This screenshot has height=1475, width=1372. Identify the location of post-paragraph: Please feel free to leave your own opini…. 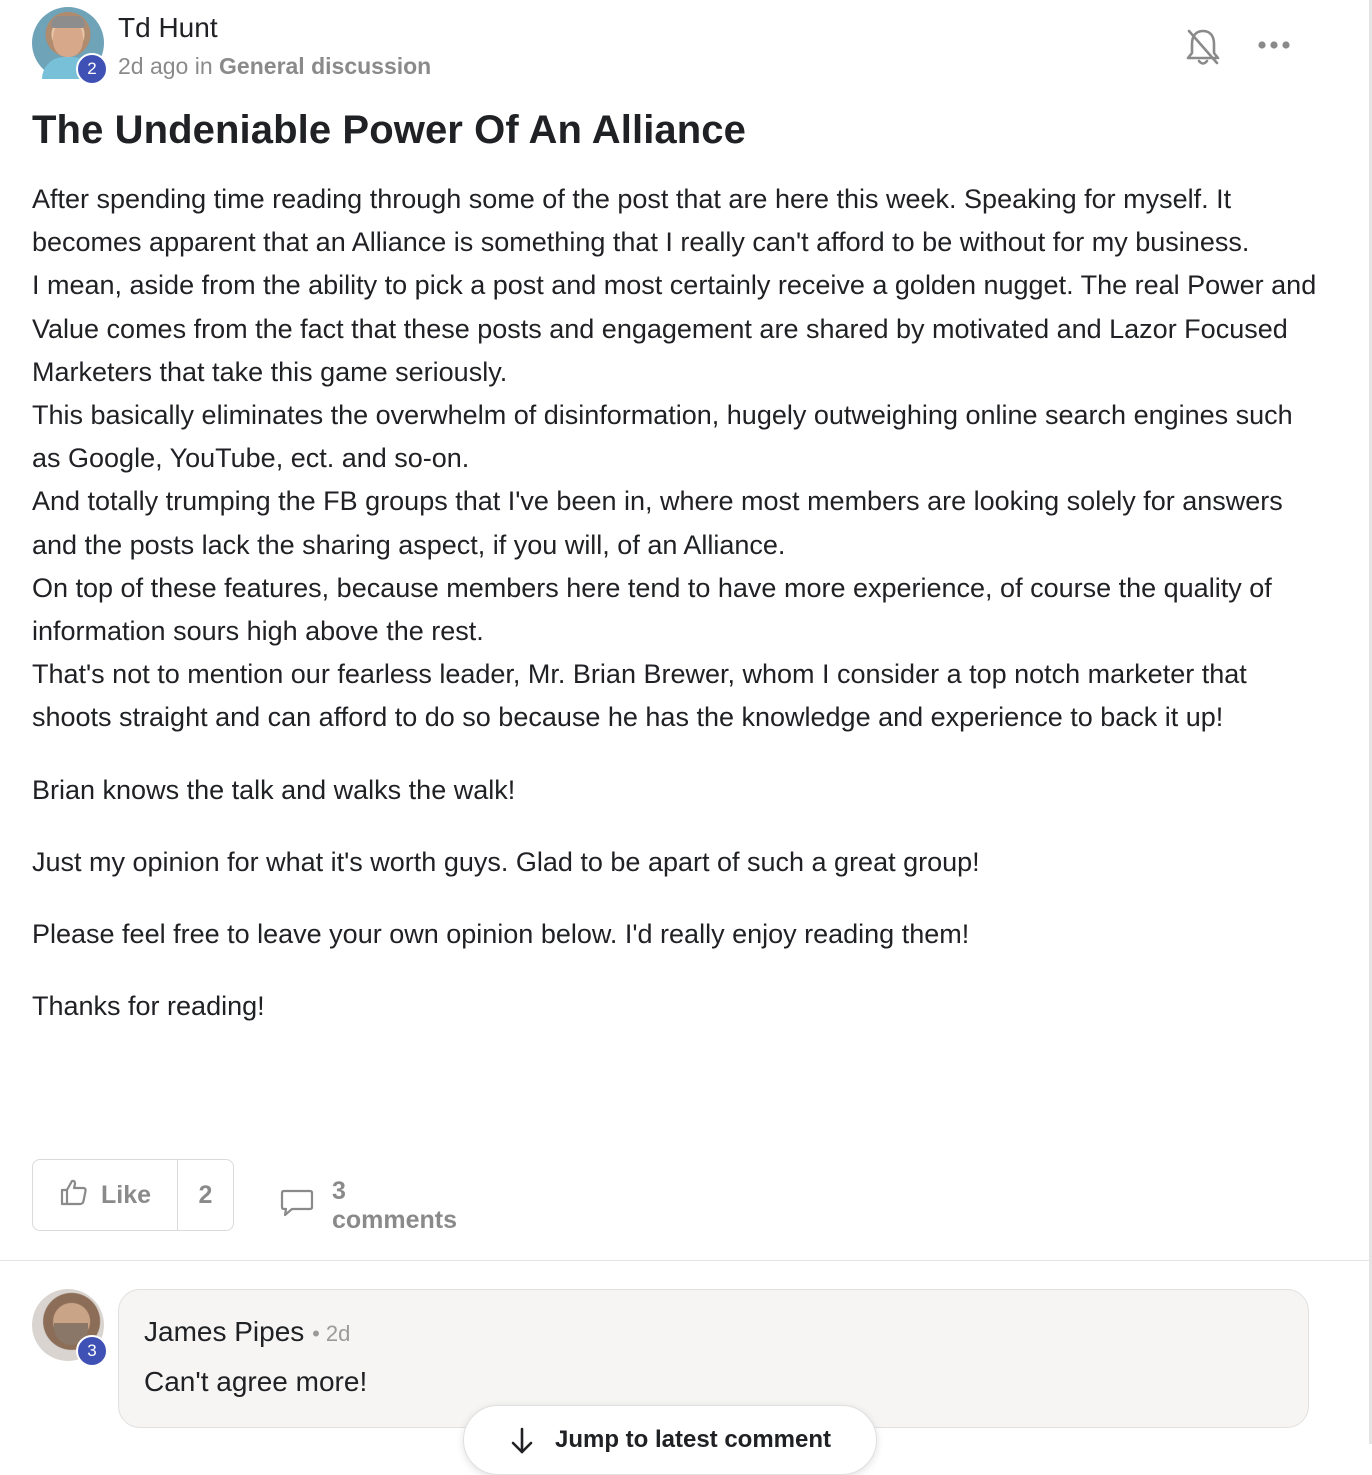
(501, 934).